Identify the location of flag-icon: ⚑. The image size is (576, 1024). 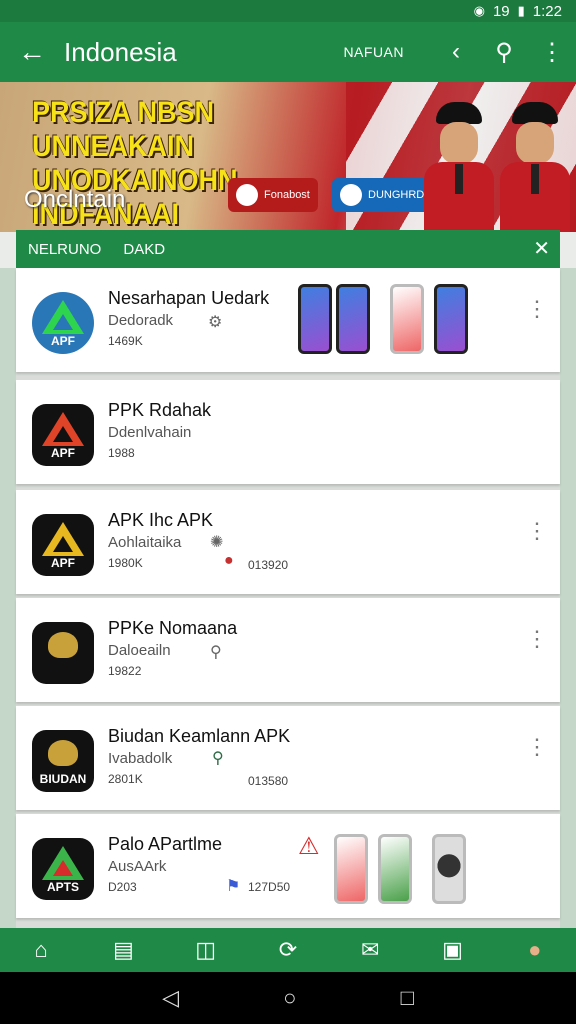
(233, 886).